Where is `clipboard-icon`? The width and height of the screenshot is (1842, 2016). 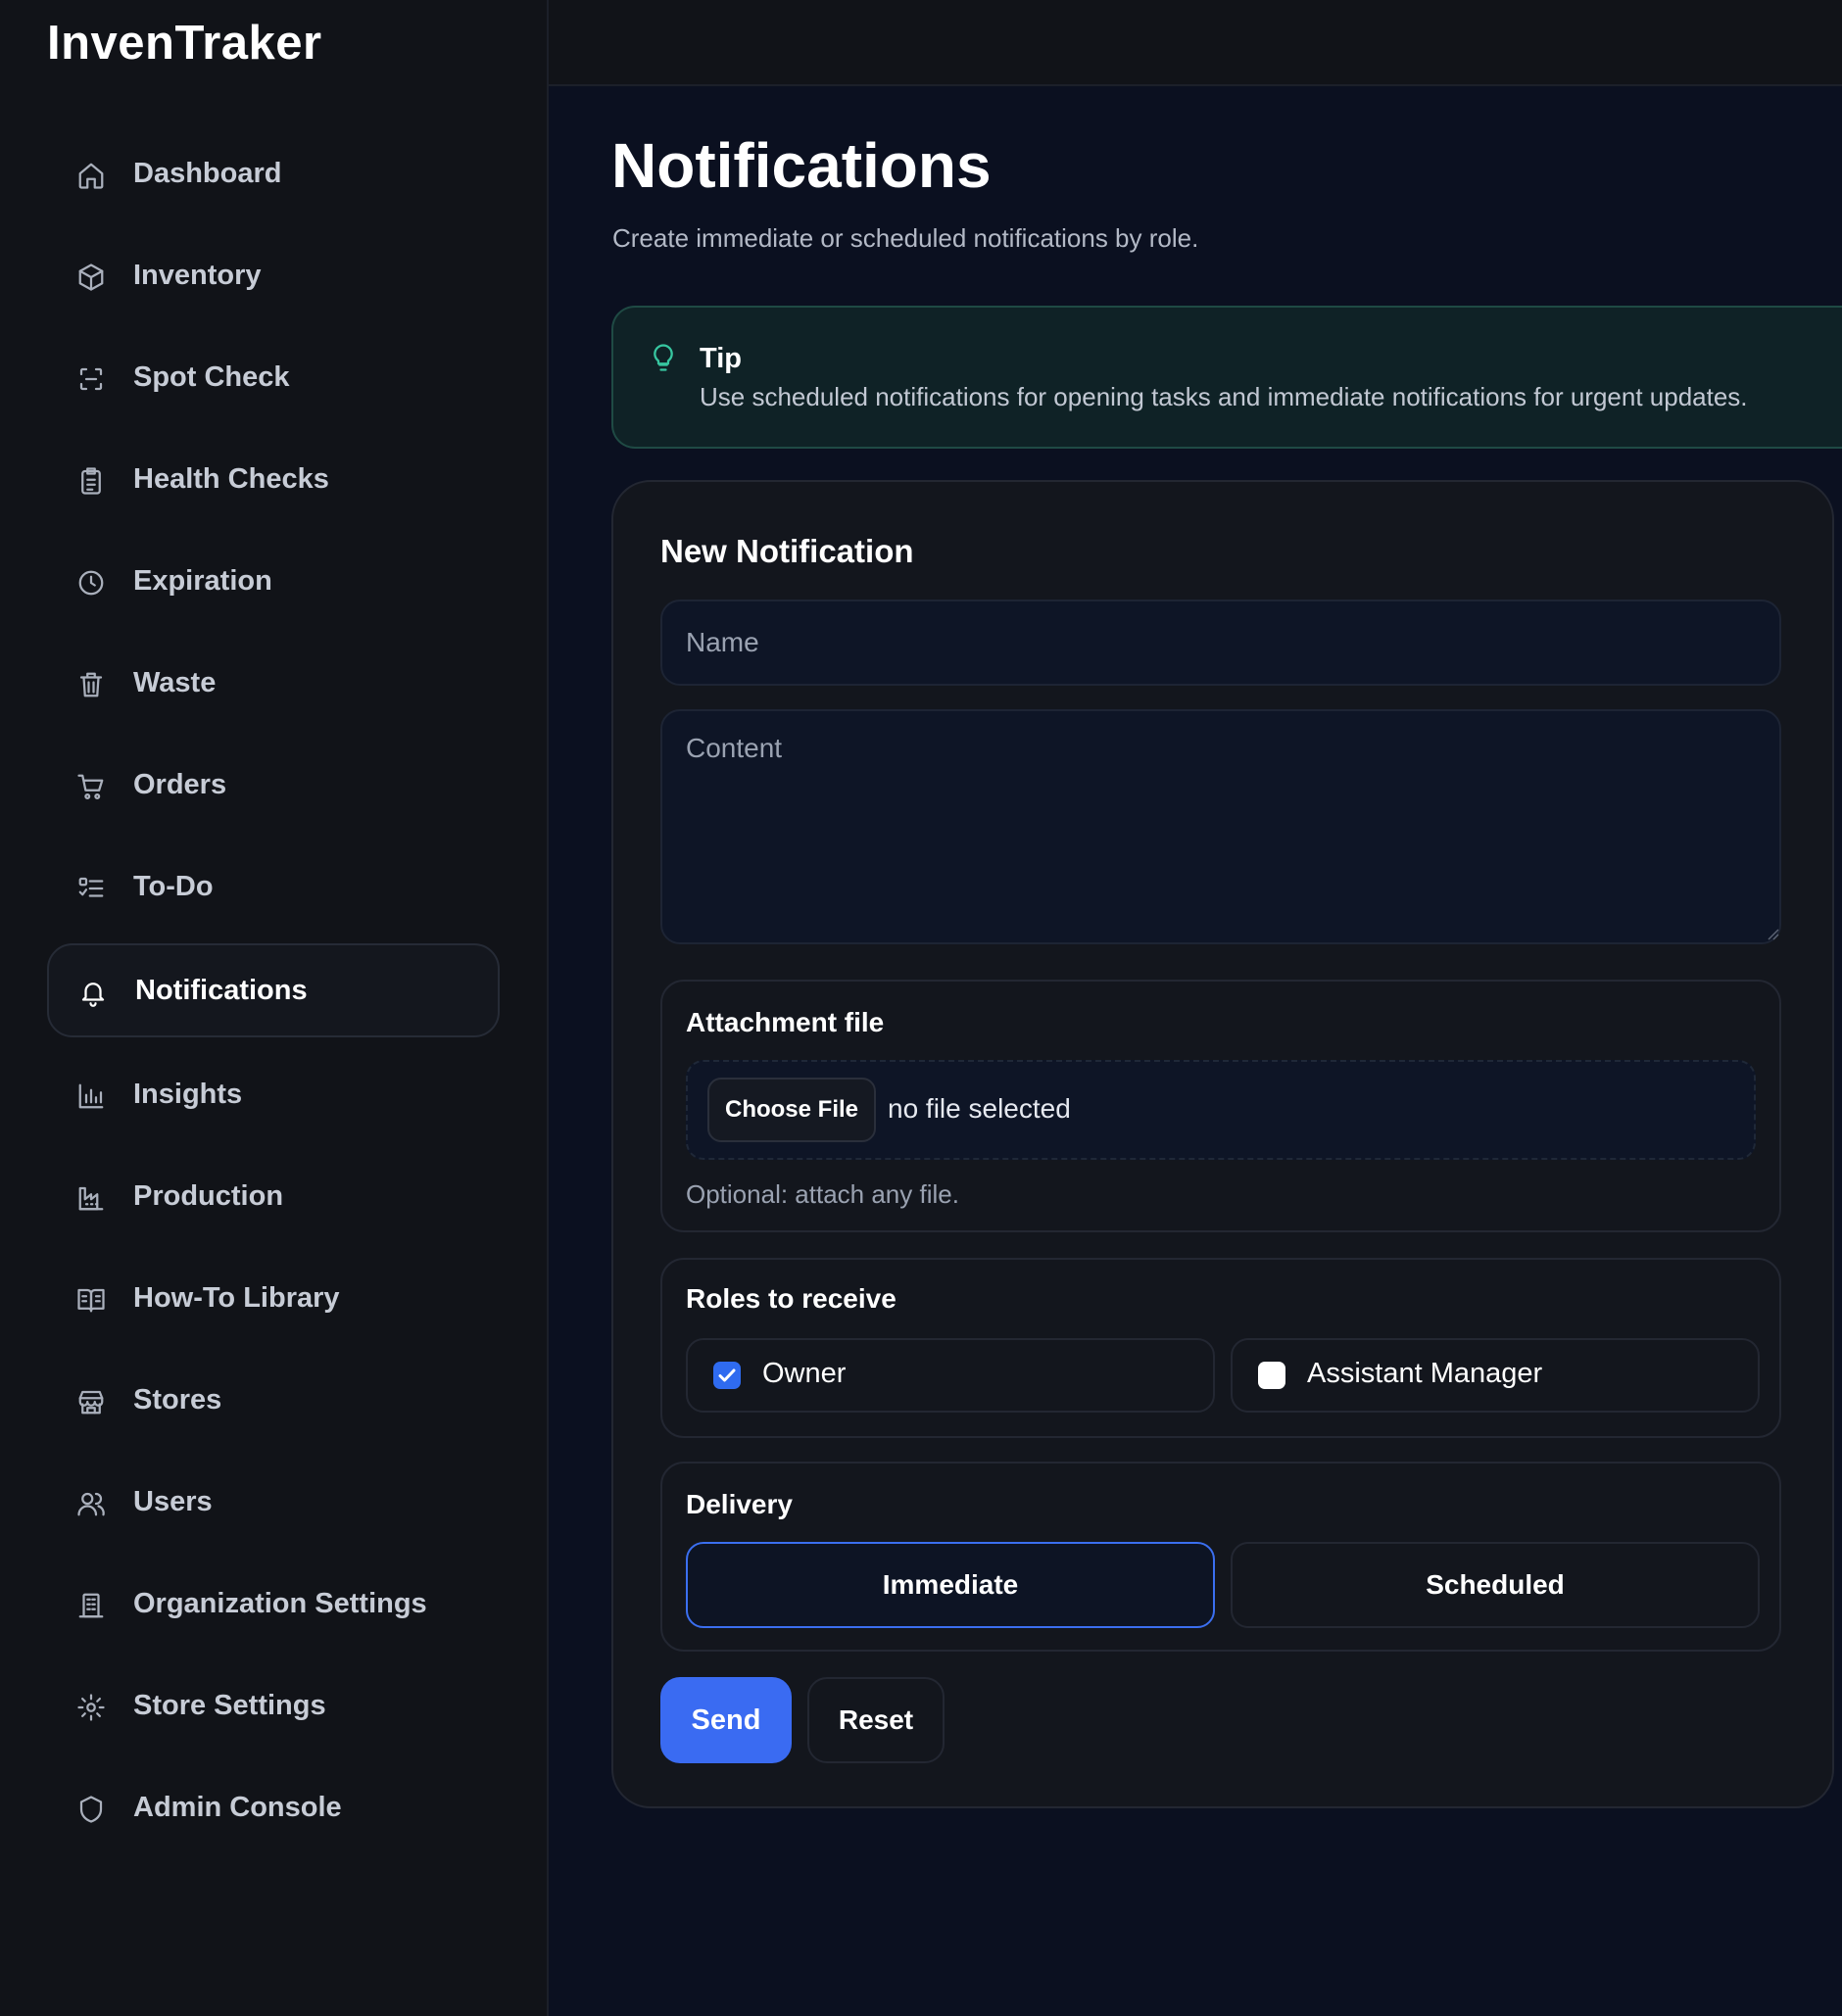 clipboard-icon is located at coordinates (91, 481).